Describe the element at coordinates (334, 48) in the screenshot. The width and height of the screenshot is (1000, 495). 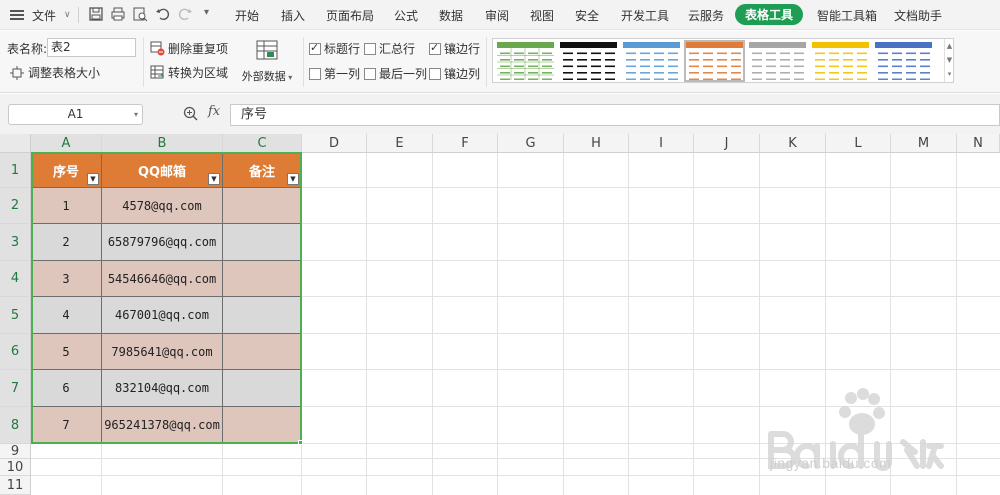
I see `option-header-row: 标题行` at that location.